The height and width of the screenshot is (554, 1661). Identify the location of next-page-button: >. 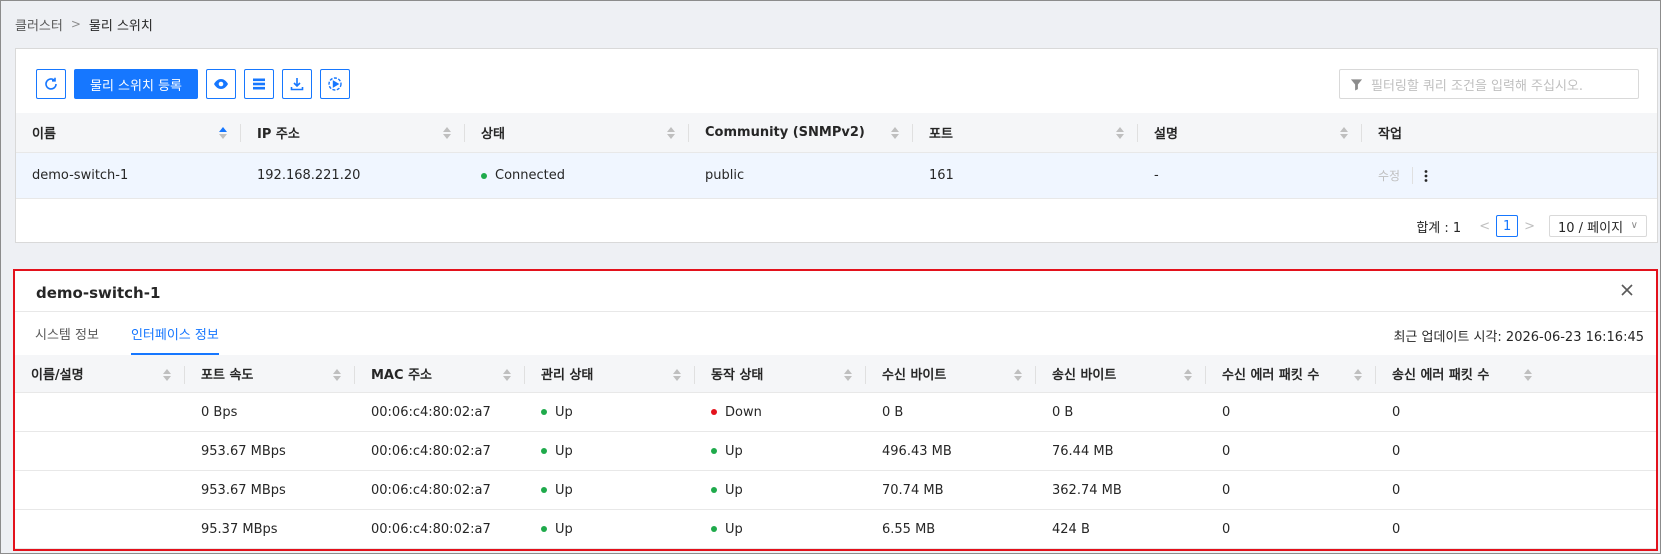
(1529, 226).